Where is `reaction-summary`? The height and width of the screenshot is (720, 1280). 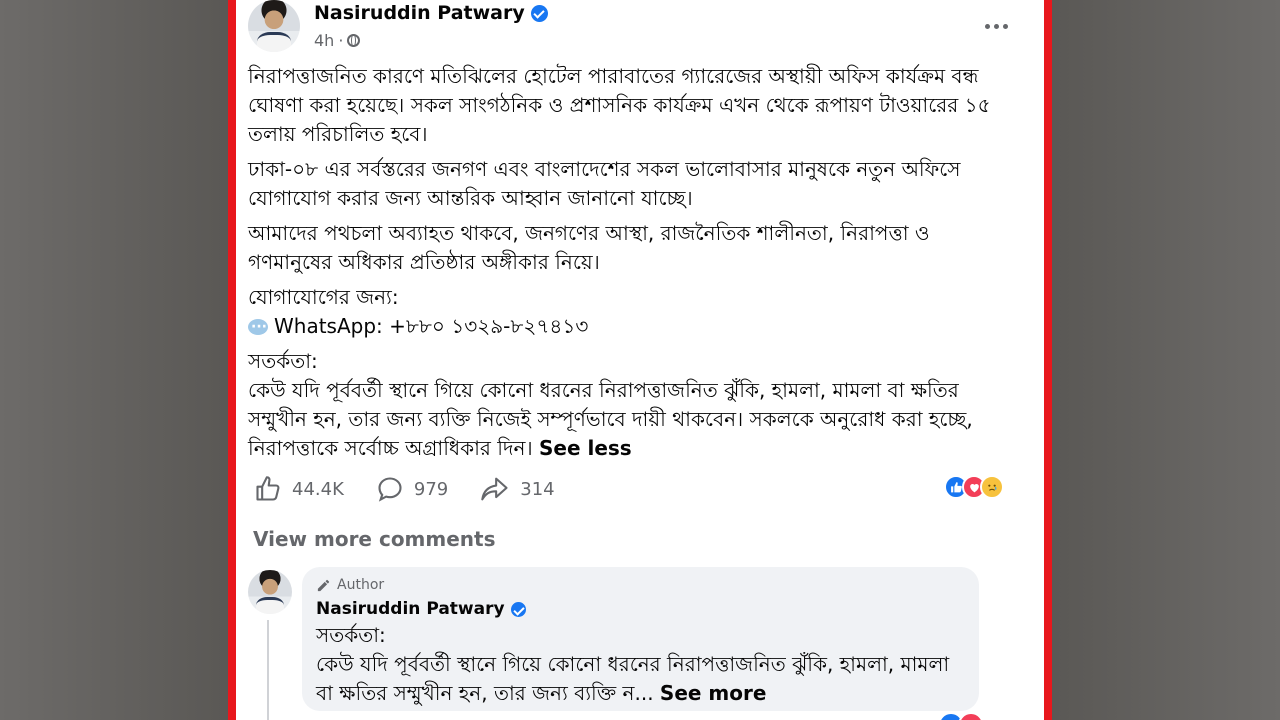 reaction-summary is located at coordinates (974, 487).